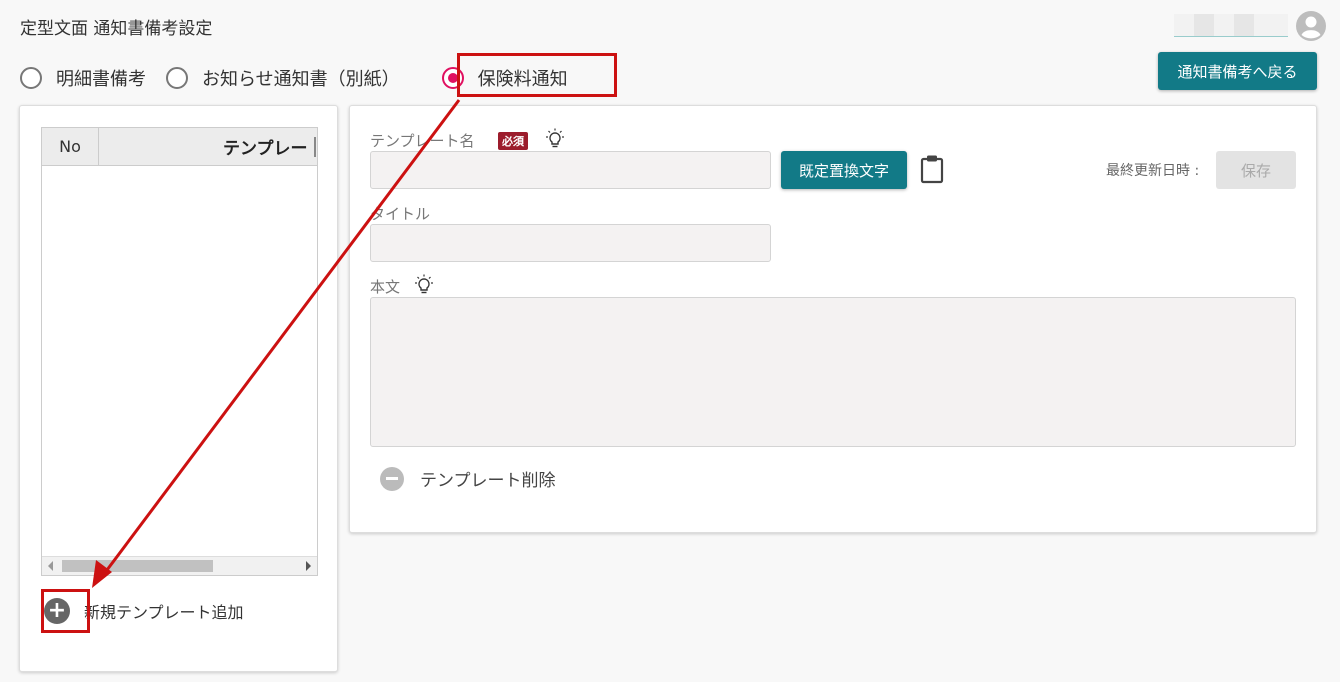  I want to click on column-resize-handle, so click(315, 147).